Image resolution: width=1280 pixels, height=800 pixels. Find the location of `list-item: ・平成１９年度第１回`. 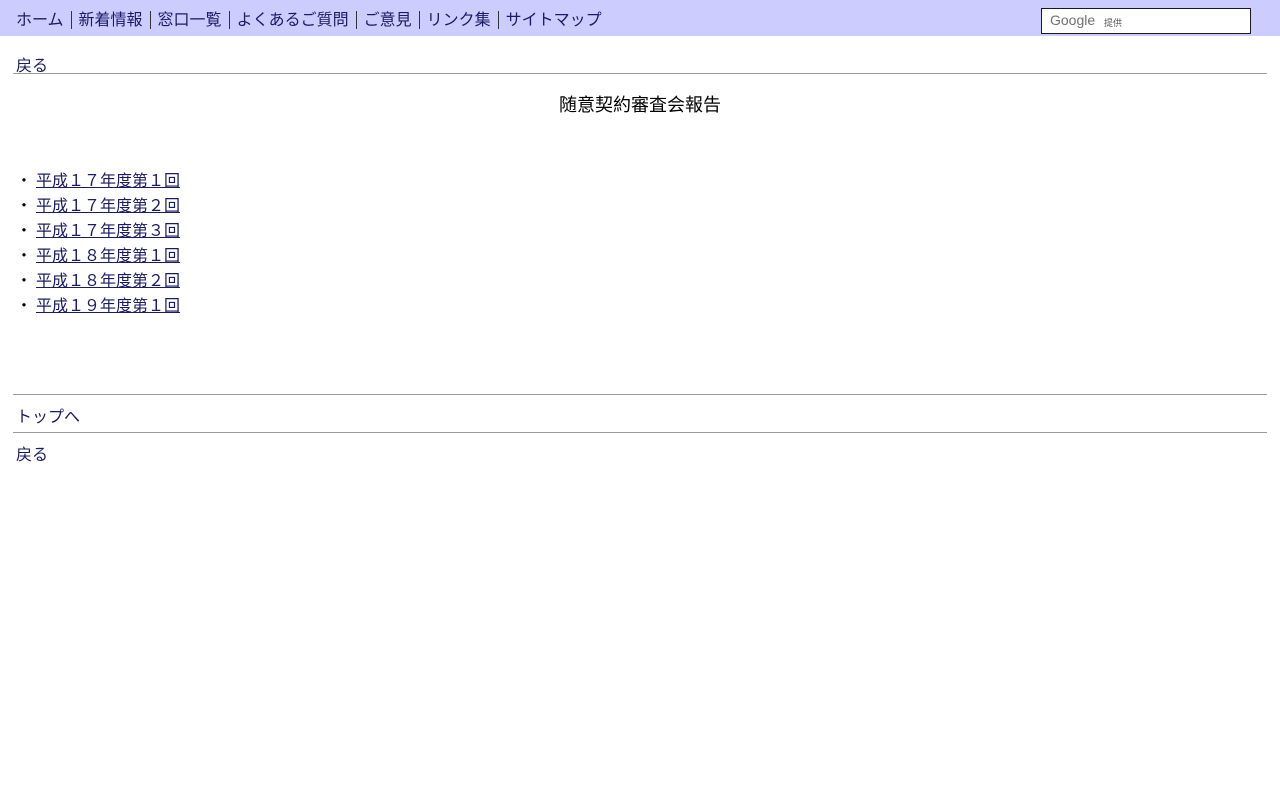

list-item: ・平成１９年度第１回 is located at coordinates (98, 307).